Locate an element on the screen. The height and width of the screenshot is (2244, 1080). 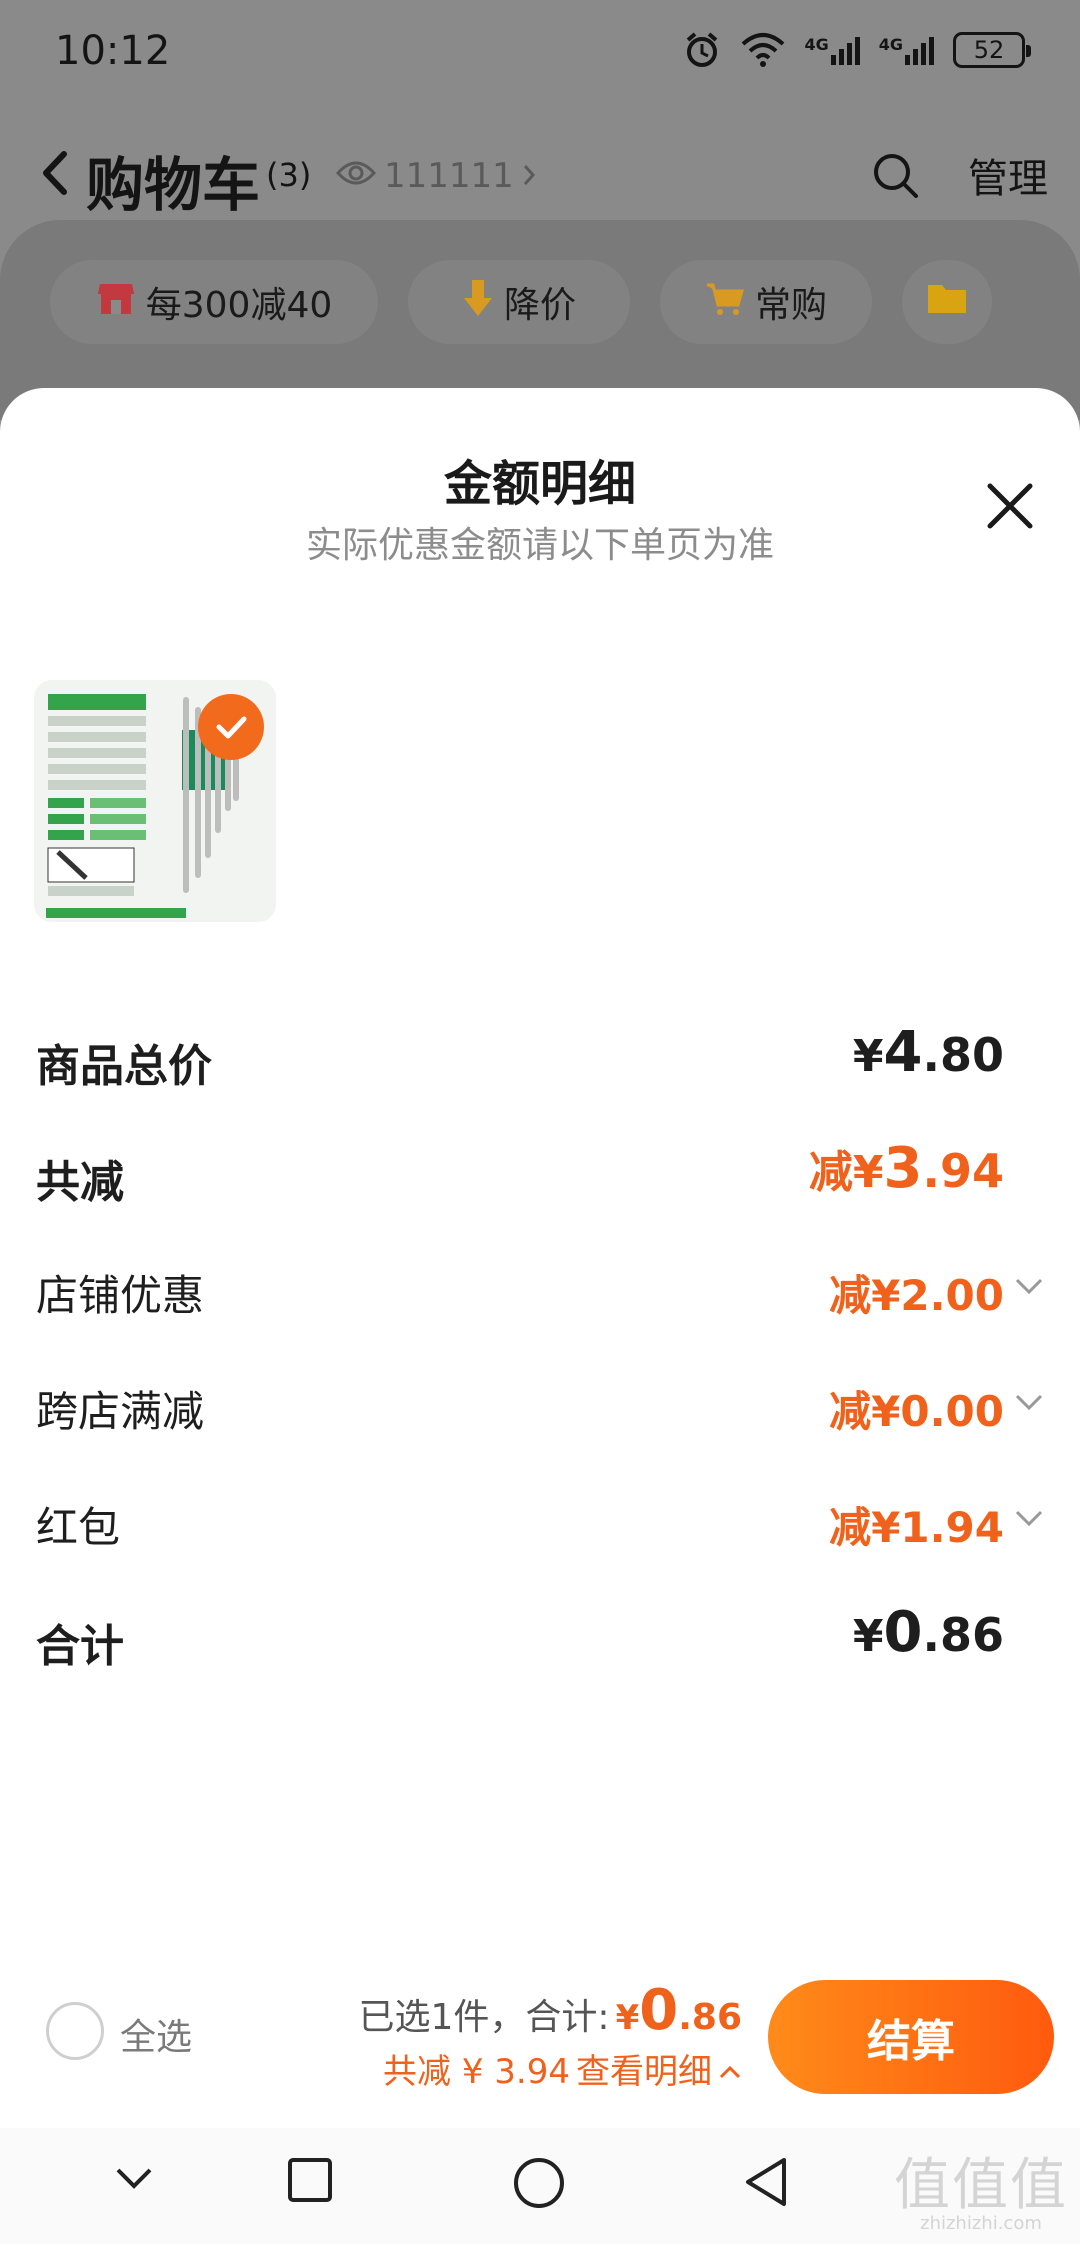
signal-icon-1: 4G is located at coordinates (832, 50).